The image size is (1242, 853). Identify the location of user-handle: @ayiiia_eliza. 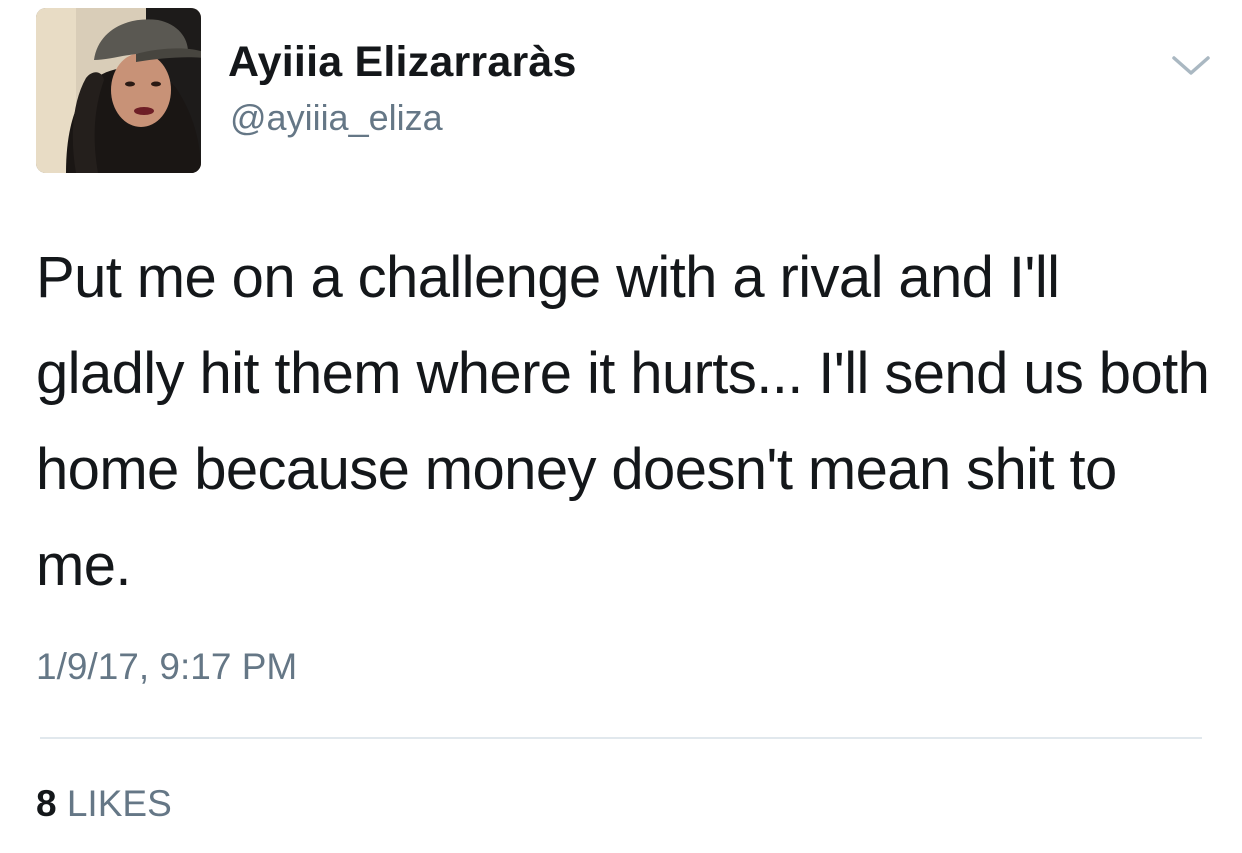
(336, 118).